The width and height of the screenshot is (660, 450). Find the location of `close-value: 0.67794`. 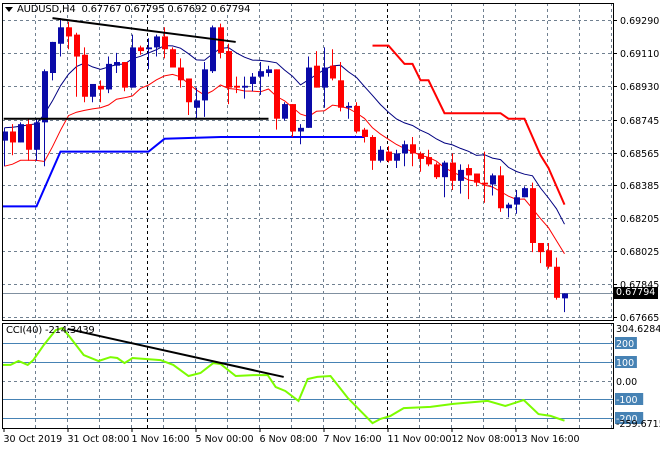

close-value: 0.67794 is located at coordinates (230, 9).